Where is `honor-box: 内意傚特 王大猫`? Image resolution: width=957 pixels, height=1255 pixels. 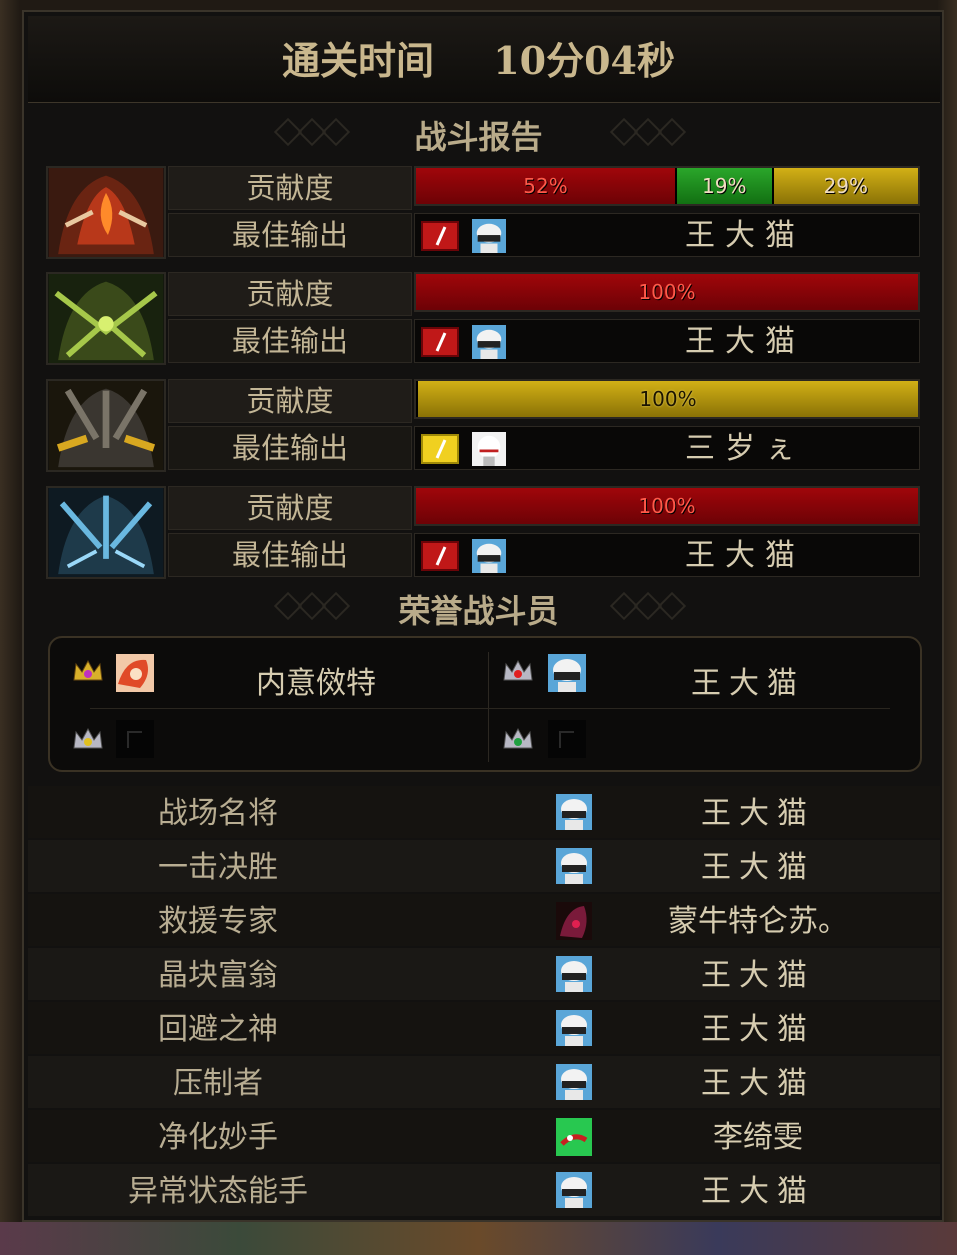
honor-box: 内意傚特 王大猫 is located at coordinates (485, 704).